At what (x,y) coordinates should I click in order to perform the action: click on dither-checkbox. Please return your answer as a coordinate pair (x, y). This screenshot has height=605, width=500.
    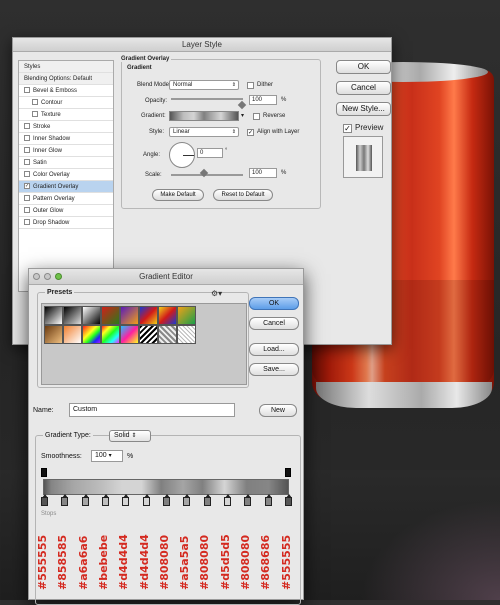
    Looking at the image, I should click on (250, 85).